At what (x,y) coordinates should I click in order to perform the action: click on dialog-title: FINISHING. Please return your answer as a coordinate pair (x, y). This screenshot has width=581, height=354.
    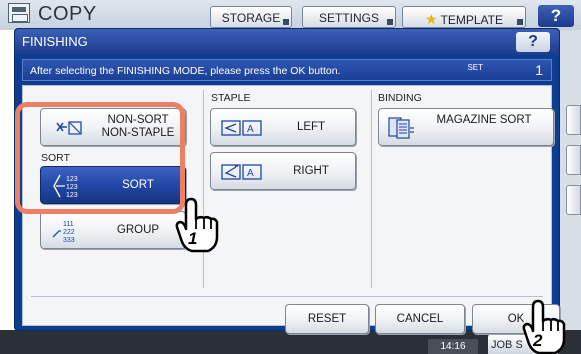
    Looking at the image, I should click on (55, 41).